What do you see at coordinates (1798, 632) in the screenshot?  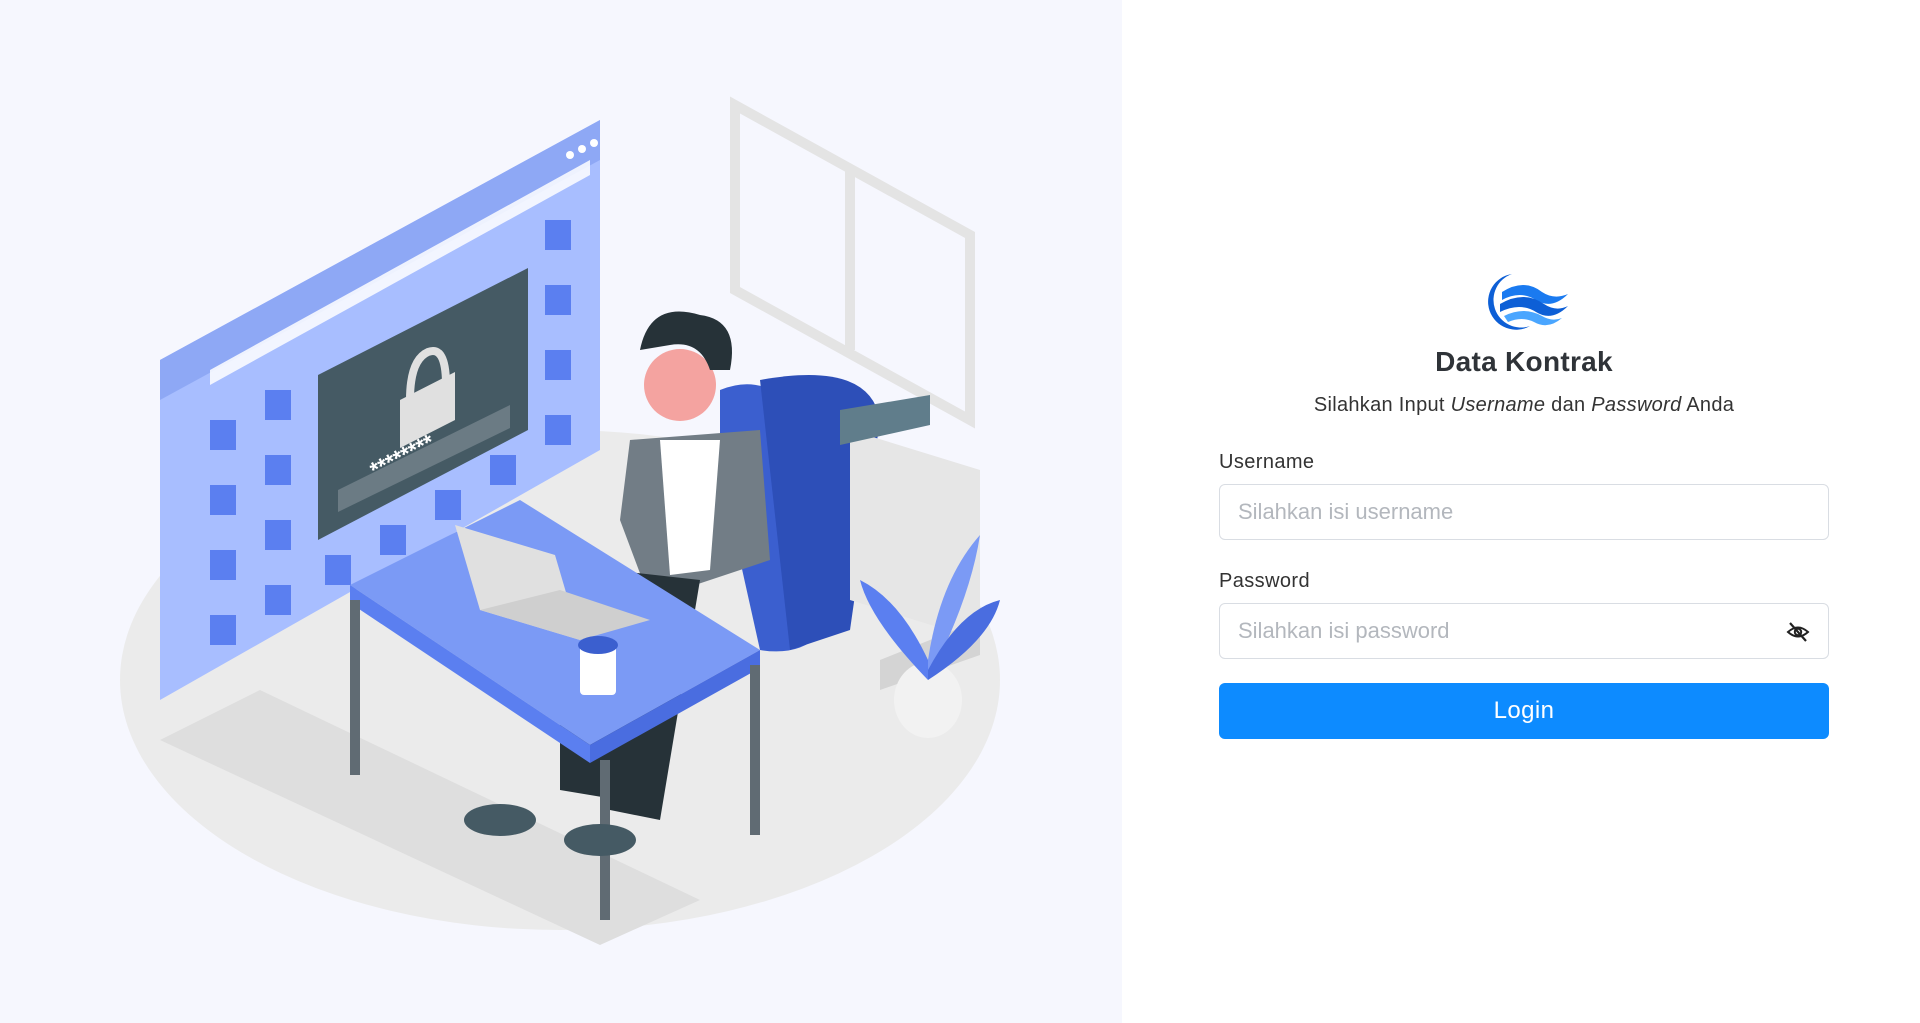 I see `eye-slash-icon` at bounding box center [1798, 632].